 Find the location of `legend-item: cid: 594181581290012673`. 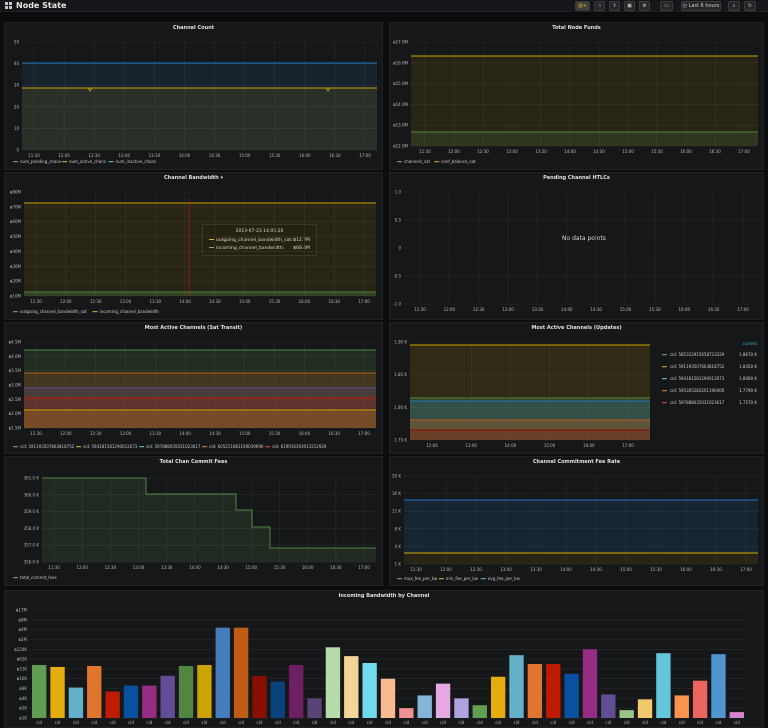

legend-item: cid: 594181581290012673 is located at coordinates (110, 446).